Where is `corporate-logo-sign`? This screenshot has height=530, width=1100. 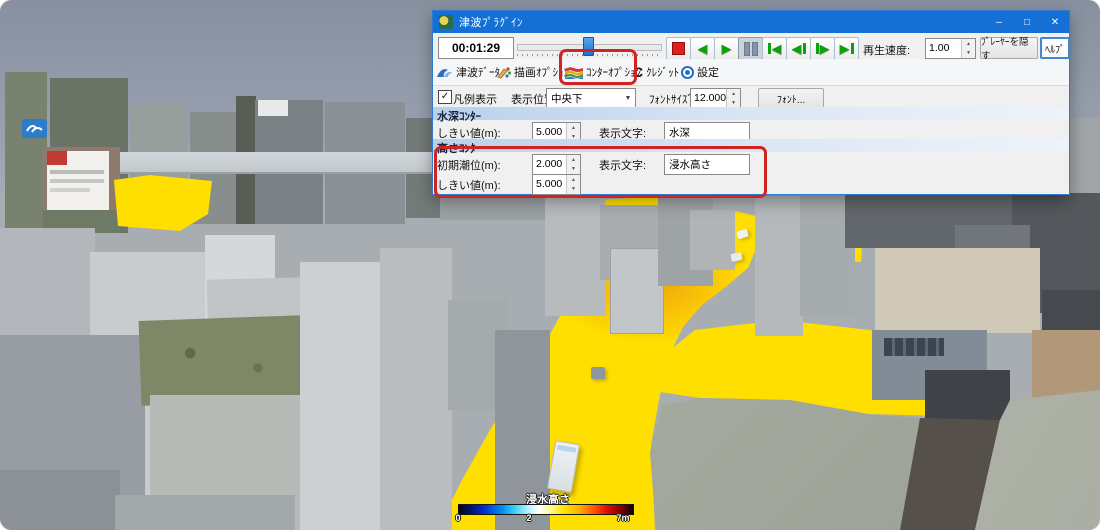
corporate-logo-sign is located at coordinates (34, 128).